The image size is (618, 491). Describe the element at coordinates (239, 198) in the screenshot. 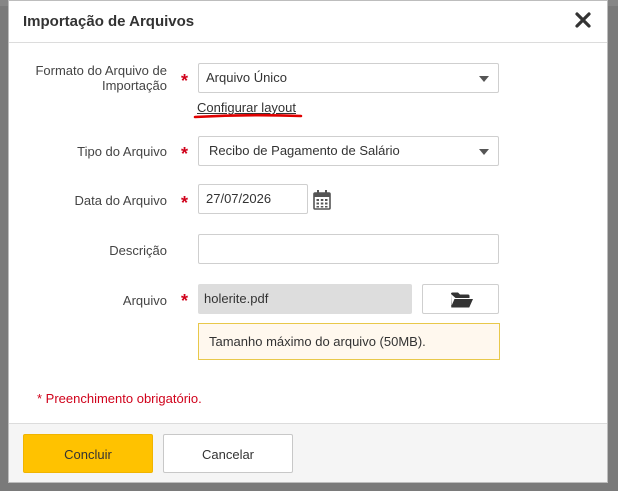

I see `date-input-value: 27/07/2026` at that location.